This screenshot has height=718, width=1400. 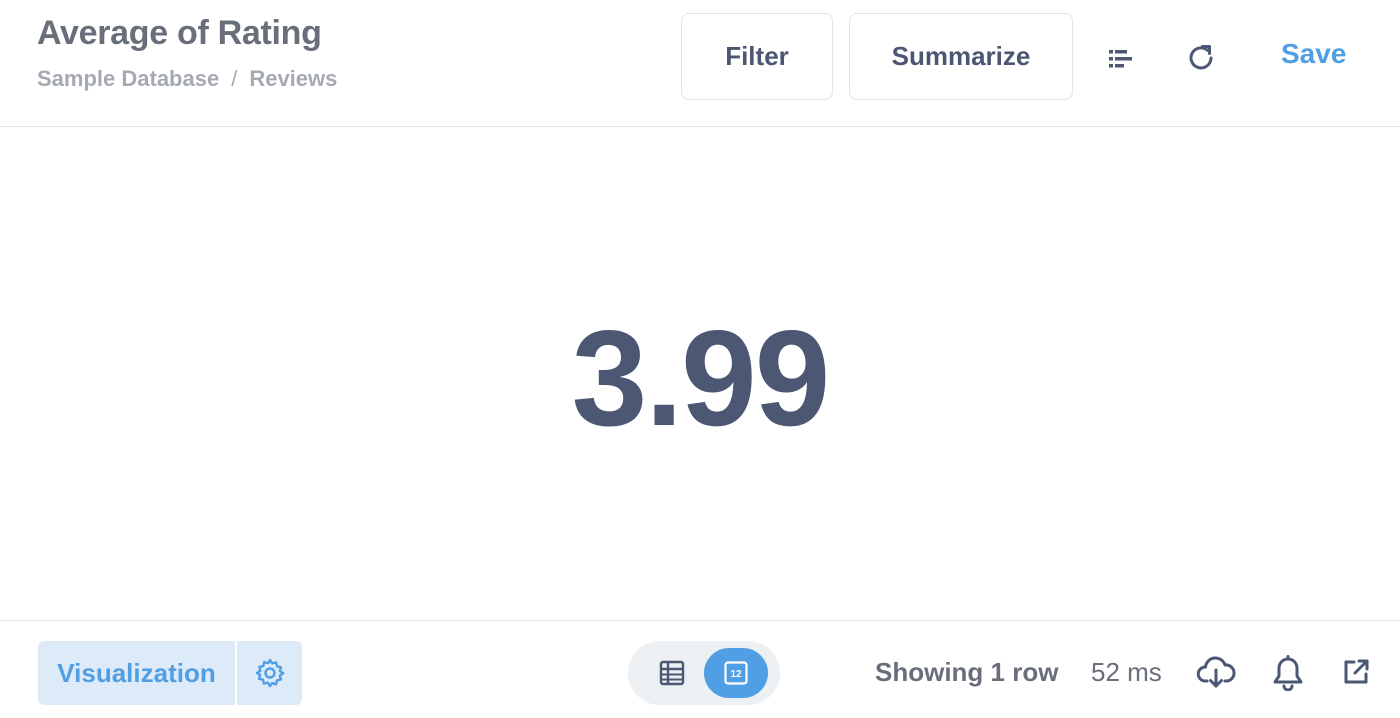 I want to click on alert-button, so click(x=1288, y=673).